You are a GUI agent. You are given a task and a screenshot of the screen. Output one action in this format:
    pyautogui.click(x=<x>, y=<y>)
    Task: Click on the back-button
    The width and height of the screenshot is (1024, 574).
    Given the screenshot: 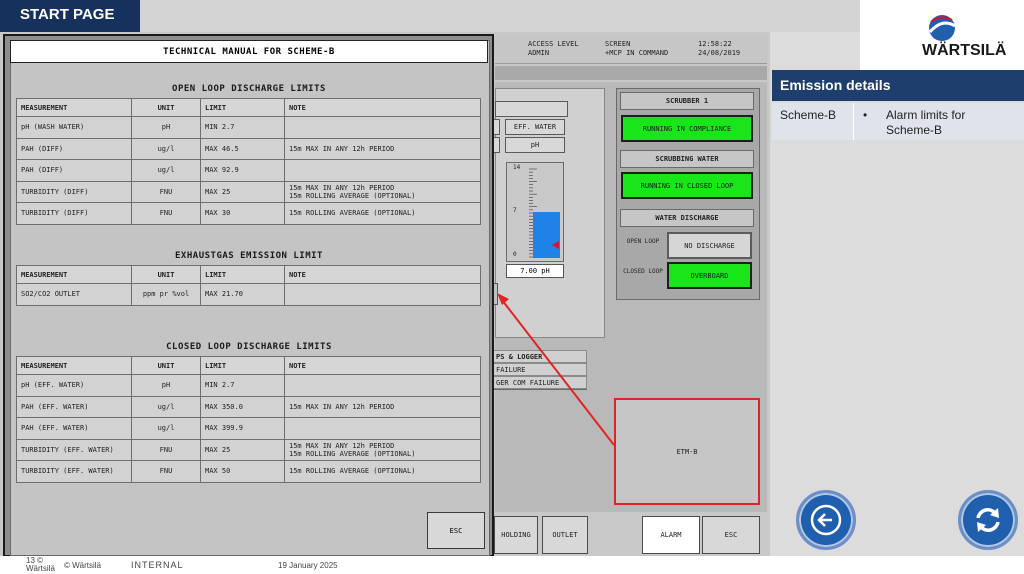 What is the action you would take?
    pyautogui.click(x=826, y=520)
    